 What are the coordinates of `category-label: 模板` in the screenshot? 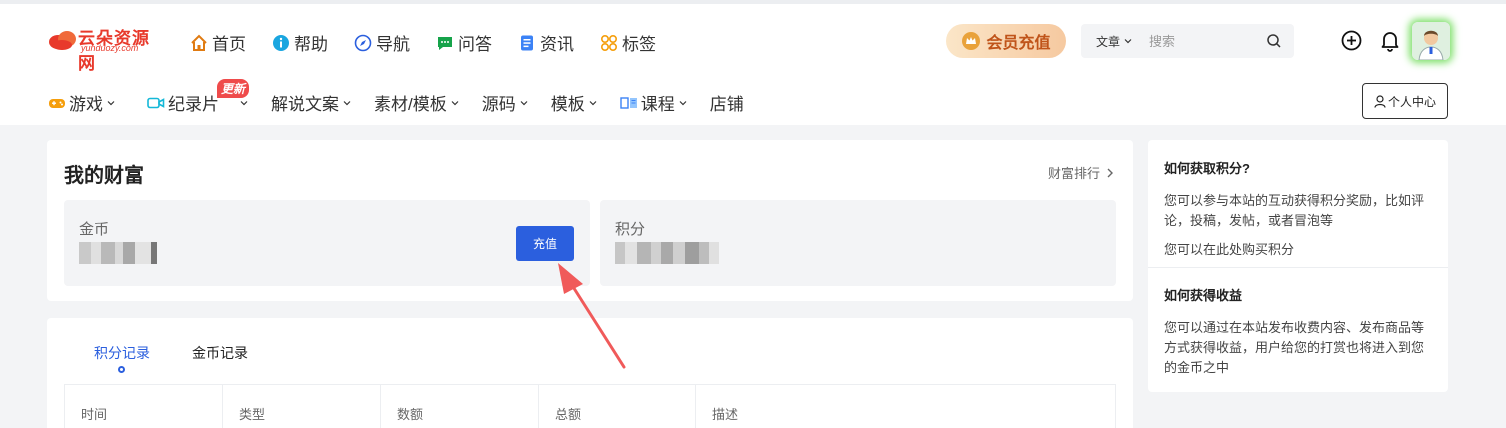 It's located at (567, 104).